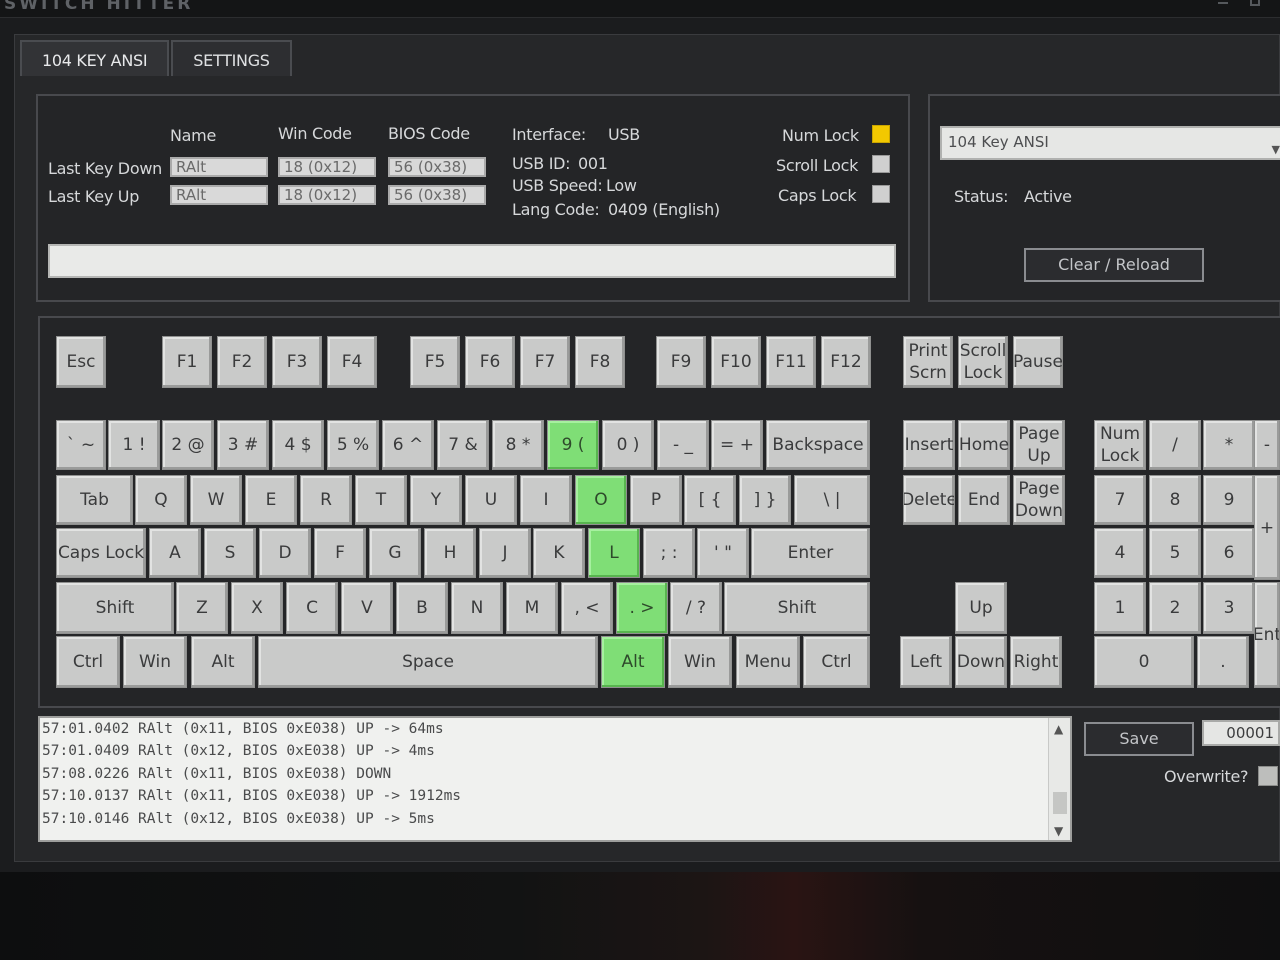 Image resolution: width=1280 pixels, height=960 pixels. What do you see at coordinates (846, 362) in the screenshot?
I see `key-f12: F12` at bounding box center [846, 362].